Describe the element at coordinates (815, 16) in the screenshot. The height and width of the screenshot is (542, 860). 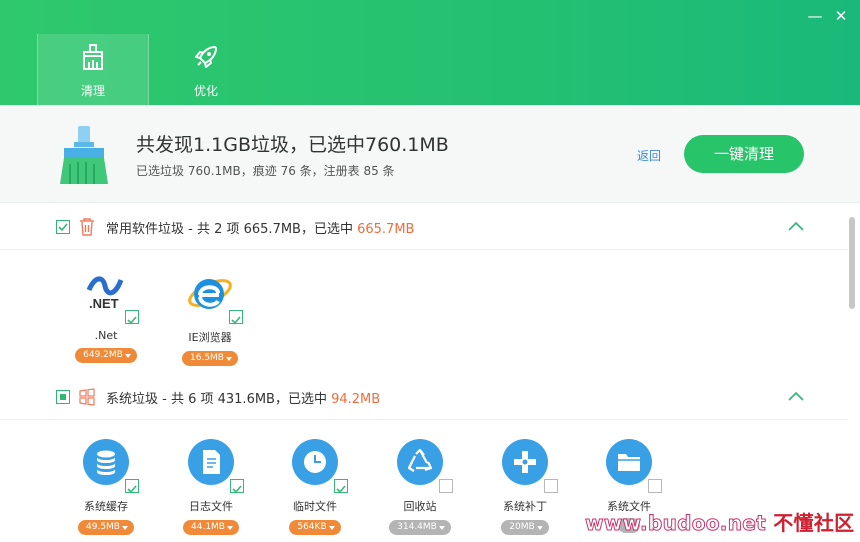
I see `minimize-button: —` at that location.